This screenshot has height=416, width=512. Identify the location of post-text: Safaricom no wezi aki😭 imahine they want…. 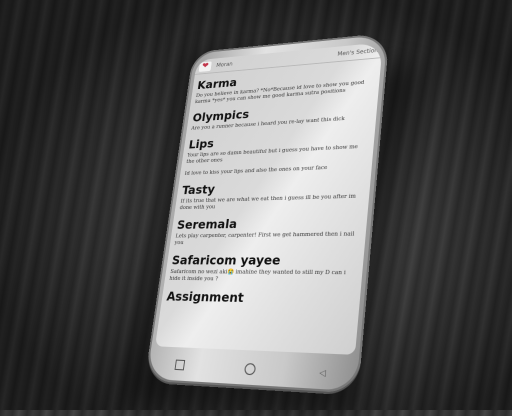
(263, 277).